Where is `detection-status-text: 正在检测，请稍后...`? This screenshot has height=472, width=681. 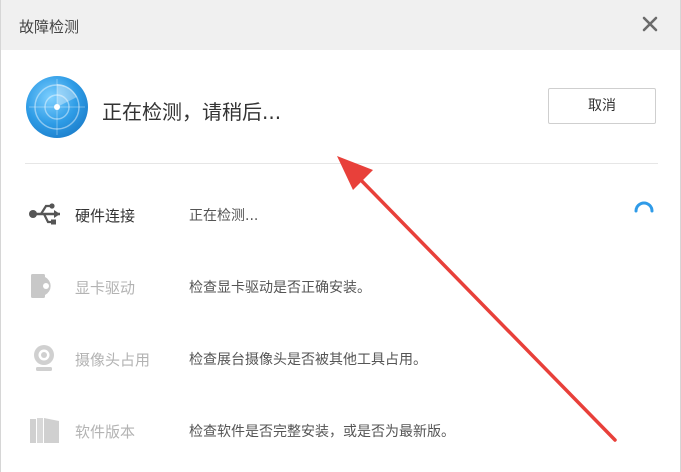
detection-status-text: 正在检测，请稍后... is located at coordinates (192, 112).